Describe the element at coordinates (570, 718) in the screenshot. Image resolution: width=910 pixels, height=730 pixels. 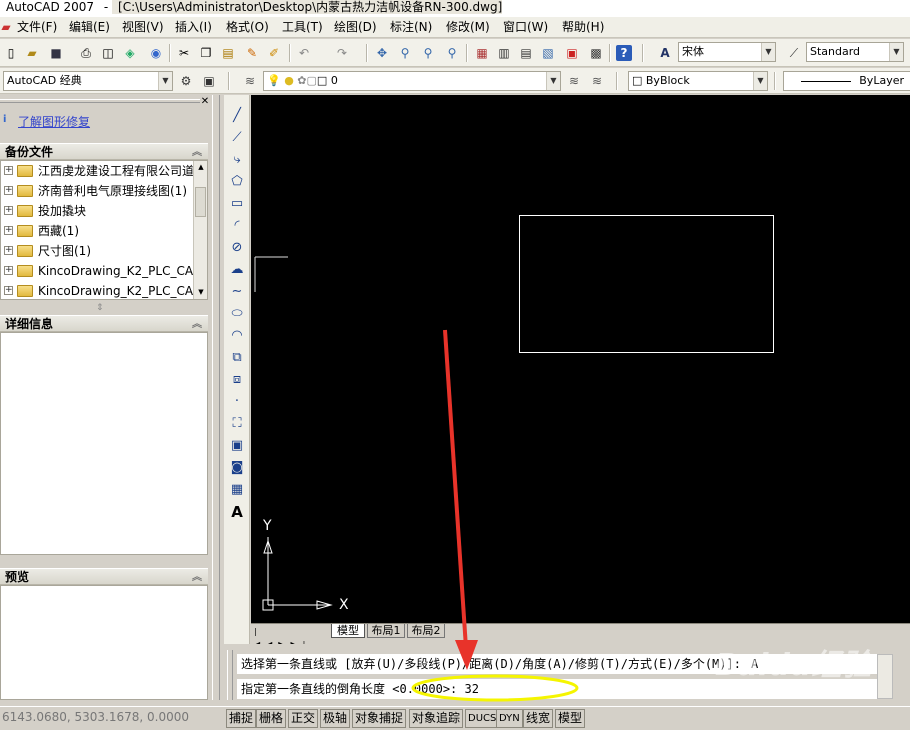
I see `model-toggle: 模型` at that location.